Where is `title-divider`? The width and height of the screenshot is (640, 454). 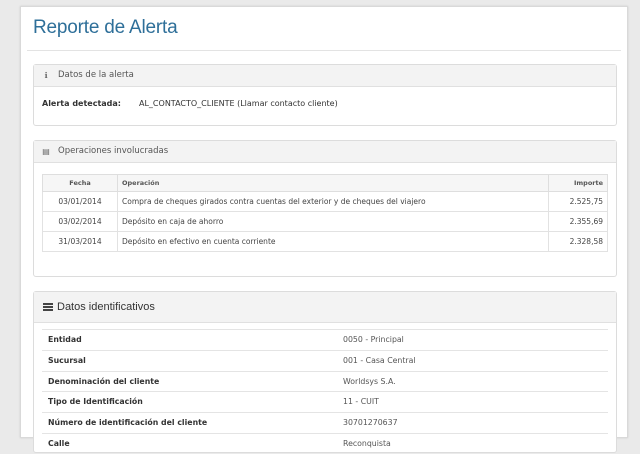 title-divider is located at coordinates (324, 50).